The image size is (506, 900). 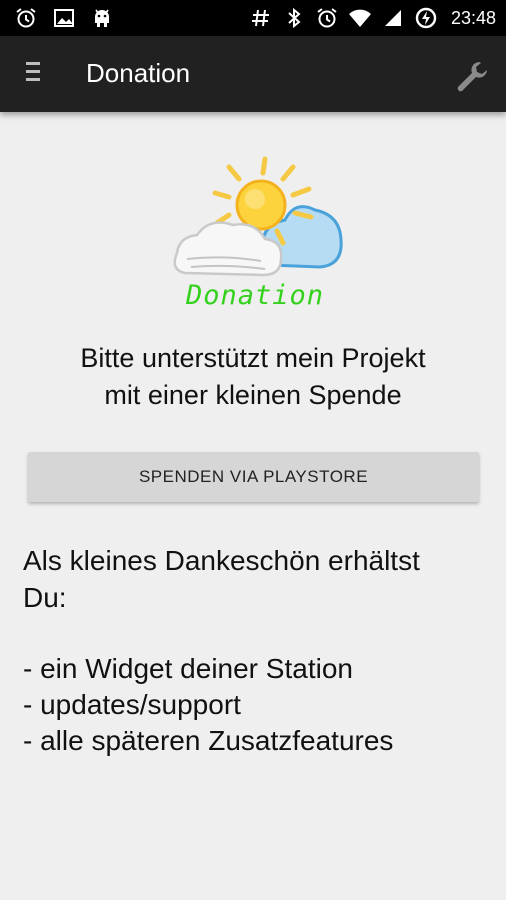 What do you see at coordinates (360, 18) in the screenshot?
I see `wifi-icon` at bounding box center [360, 18].